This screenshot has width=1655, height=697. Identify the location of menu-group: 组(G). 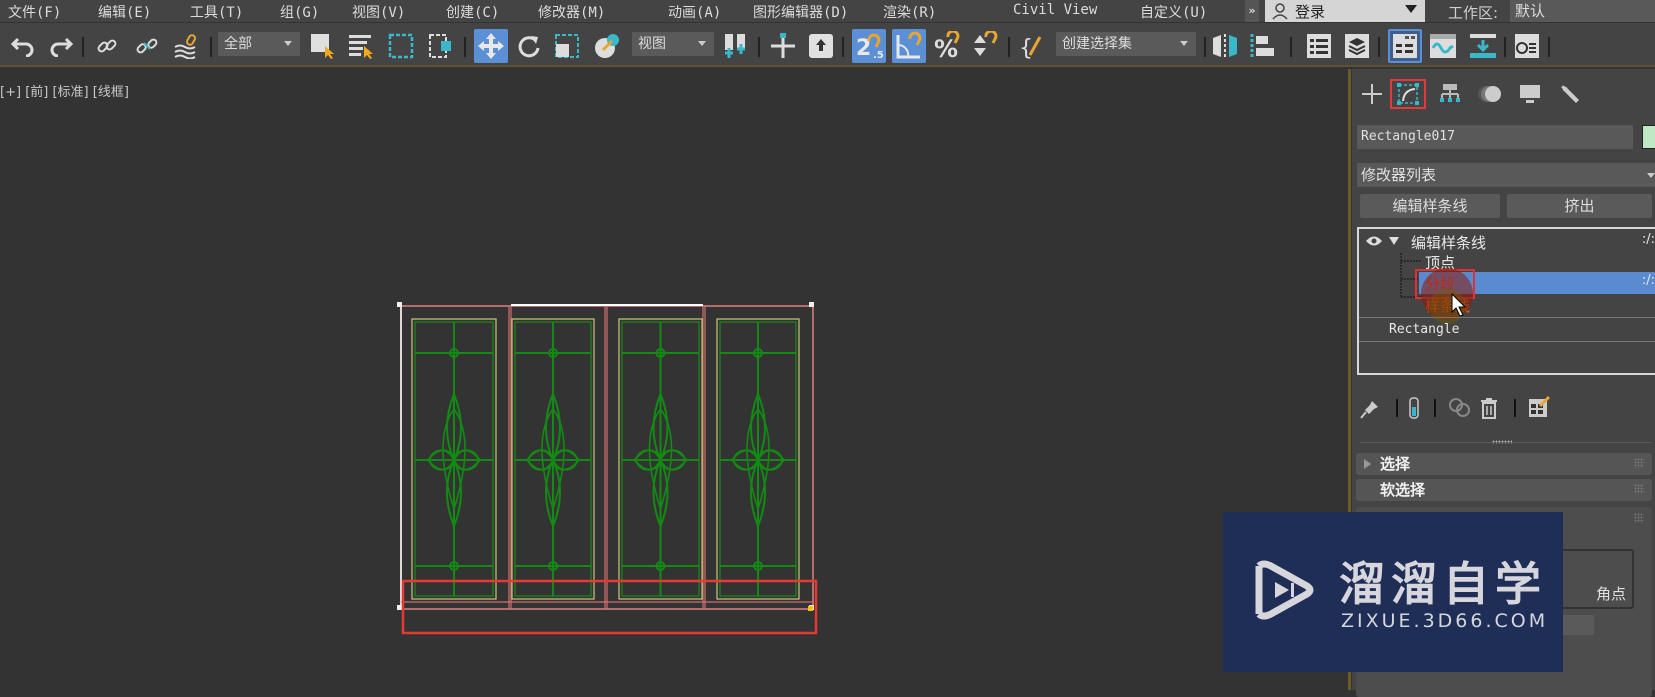
(299, 12).